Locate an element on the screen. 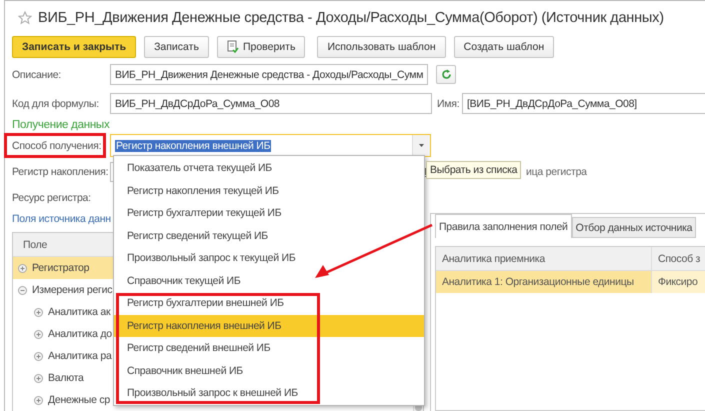  window-title: ВИБ_РН_Движения Денежные средства - Доходы/Расходы_Сумма(Оборот) (Источник данных) is located at coordinates (351, 18).